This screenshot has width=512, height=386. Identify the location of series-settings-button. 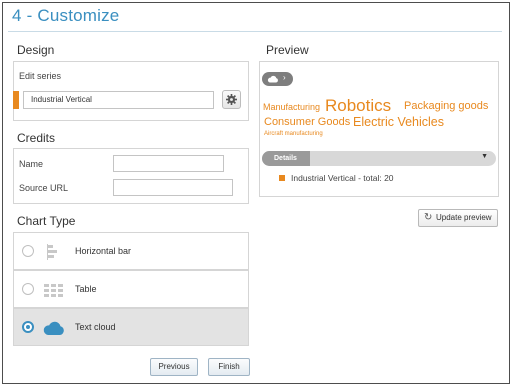
(231, 99).